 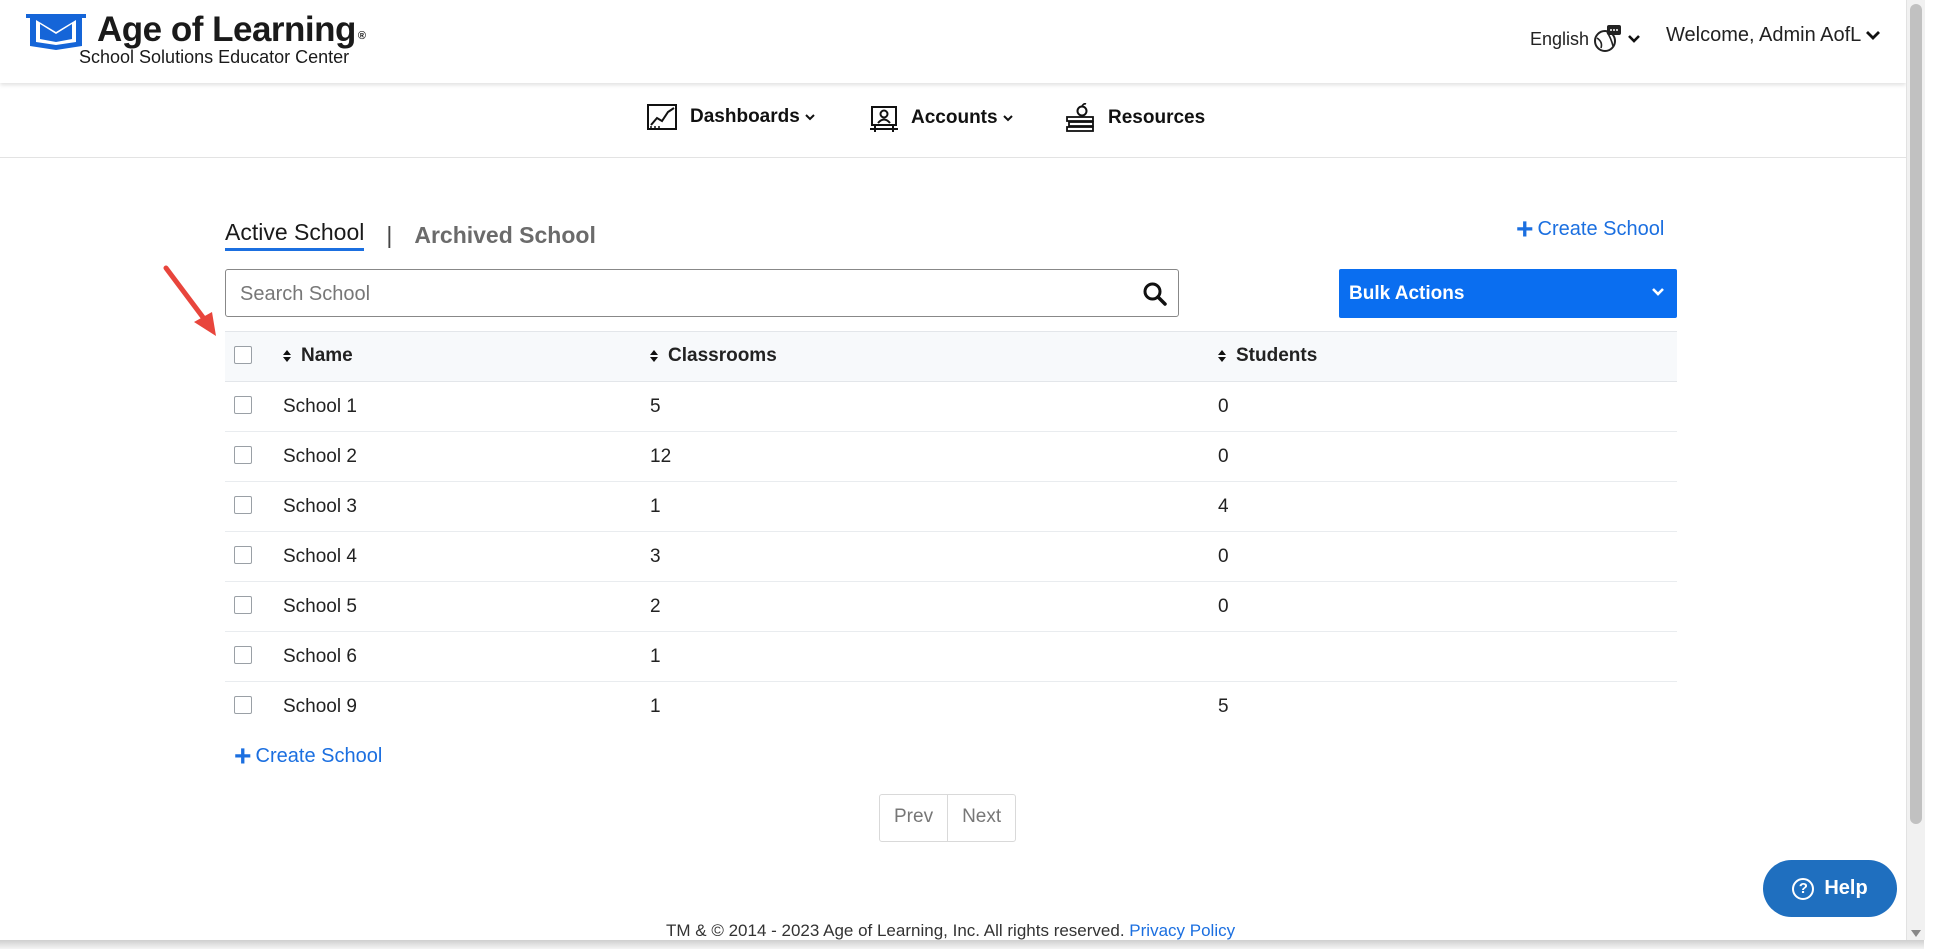 What do you see at coordinates (295, 235) in the screenshot?
I see `tab-active-school: Active School` at bounding box center [295, 235].